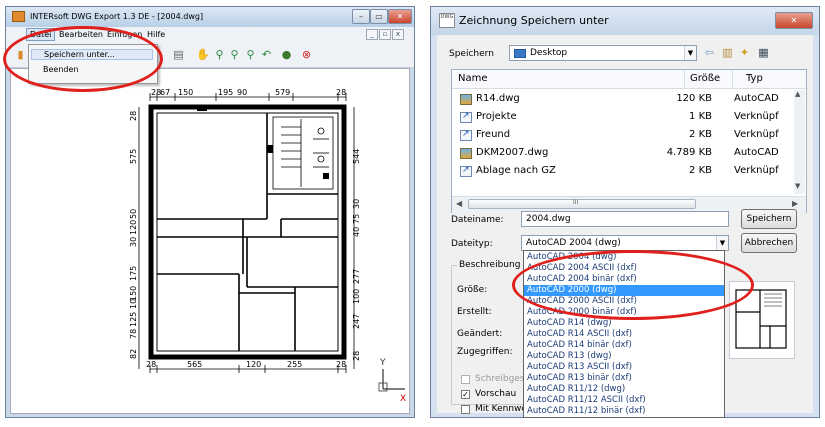 The height and width of the screenshot is (427, 825). Describe the element at coordinates (496, 394) in the screenshot. I see `preview-label: Vorschau` at that location.